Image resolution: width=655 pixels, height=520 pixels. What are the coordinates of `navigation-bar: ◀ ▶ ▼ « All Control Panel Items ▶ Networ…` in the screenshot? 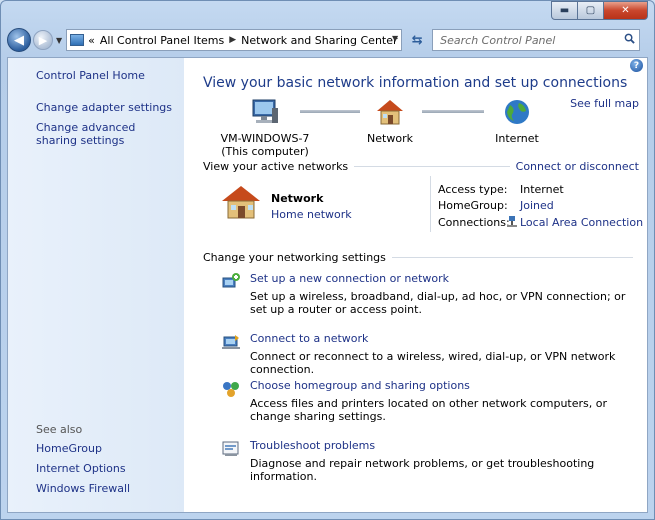 It's located at (327, 40).